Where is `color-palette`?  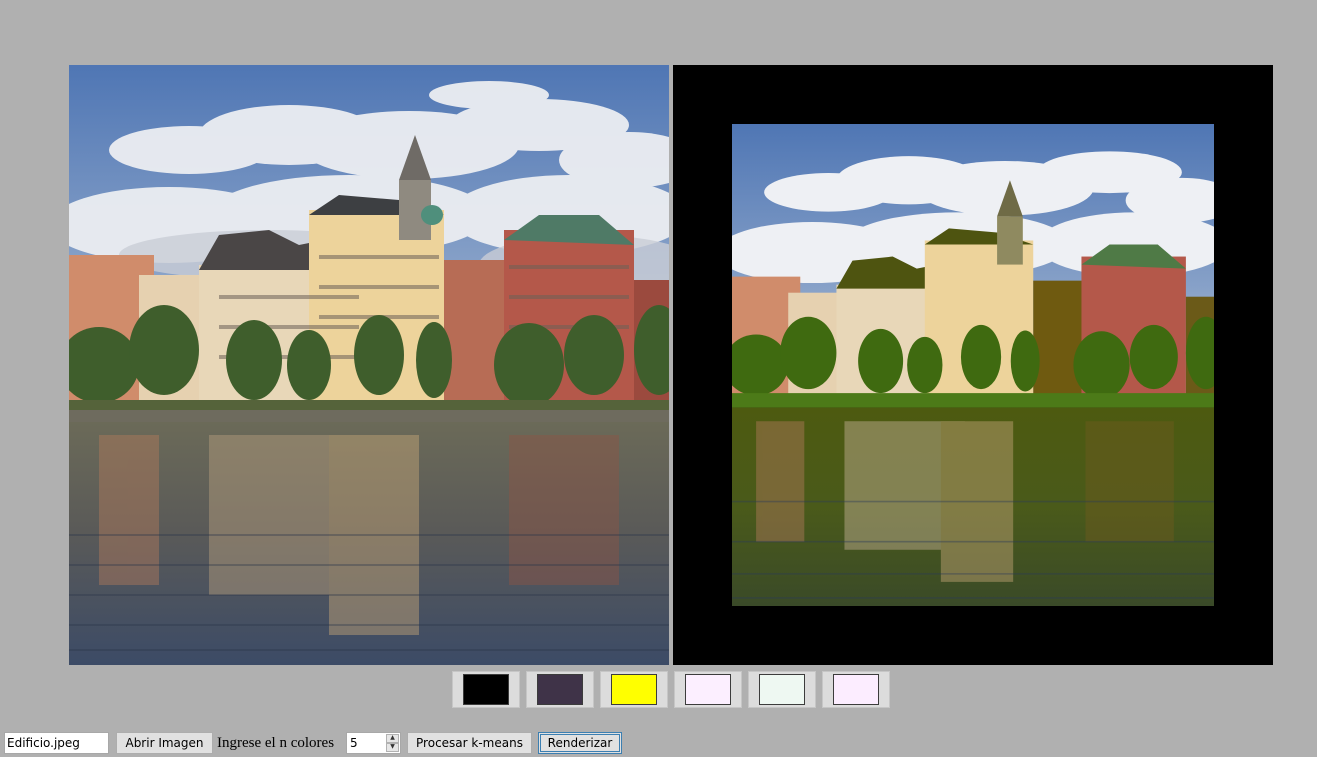
color-palette is located at coordinates (671, 689).